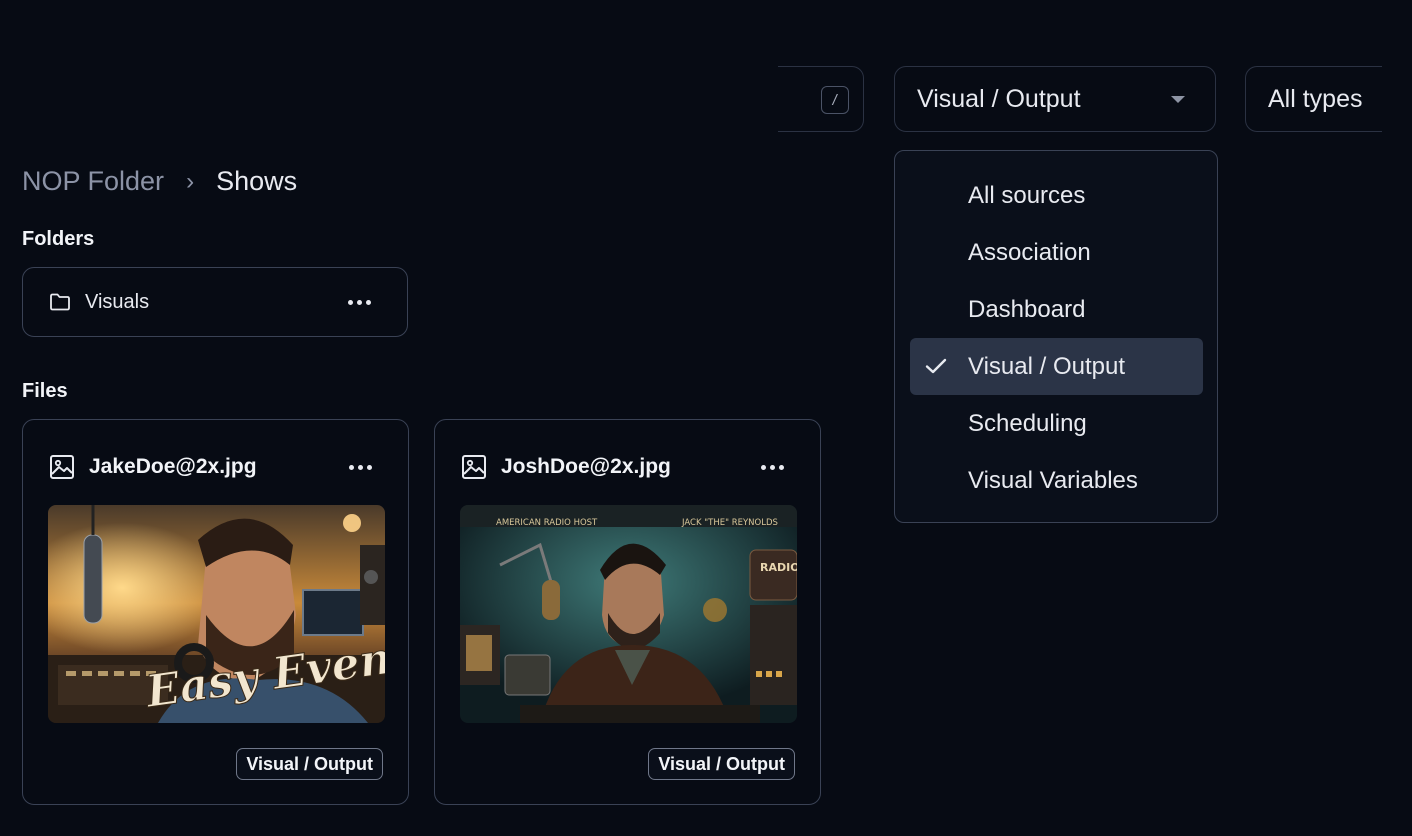 Image resolution: width=1412 pixels, height=836 pixels. I want to click on file-thumbnail: Easy Evening, so click(216, 614).